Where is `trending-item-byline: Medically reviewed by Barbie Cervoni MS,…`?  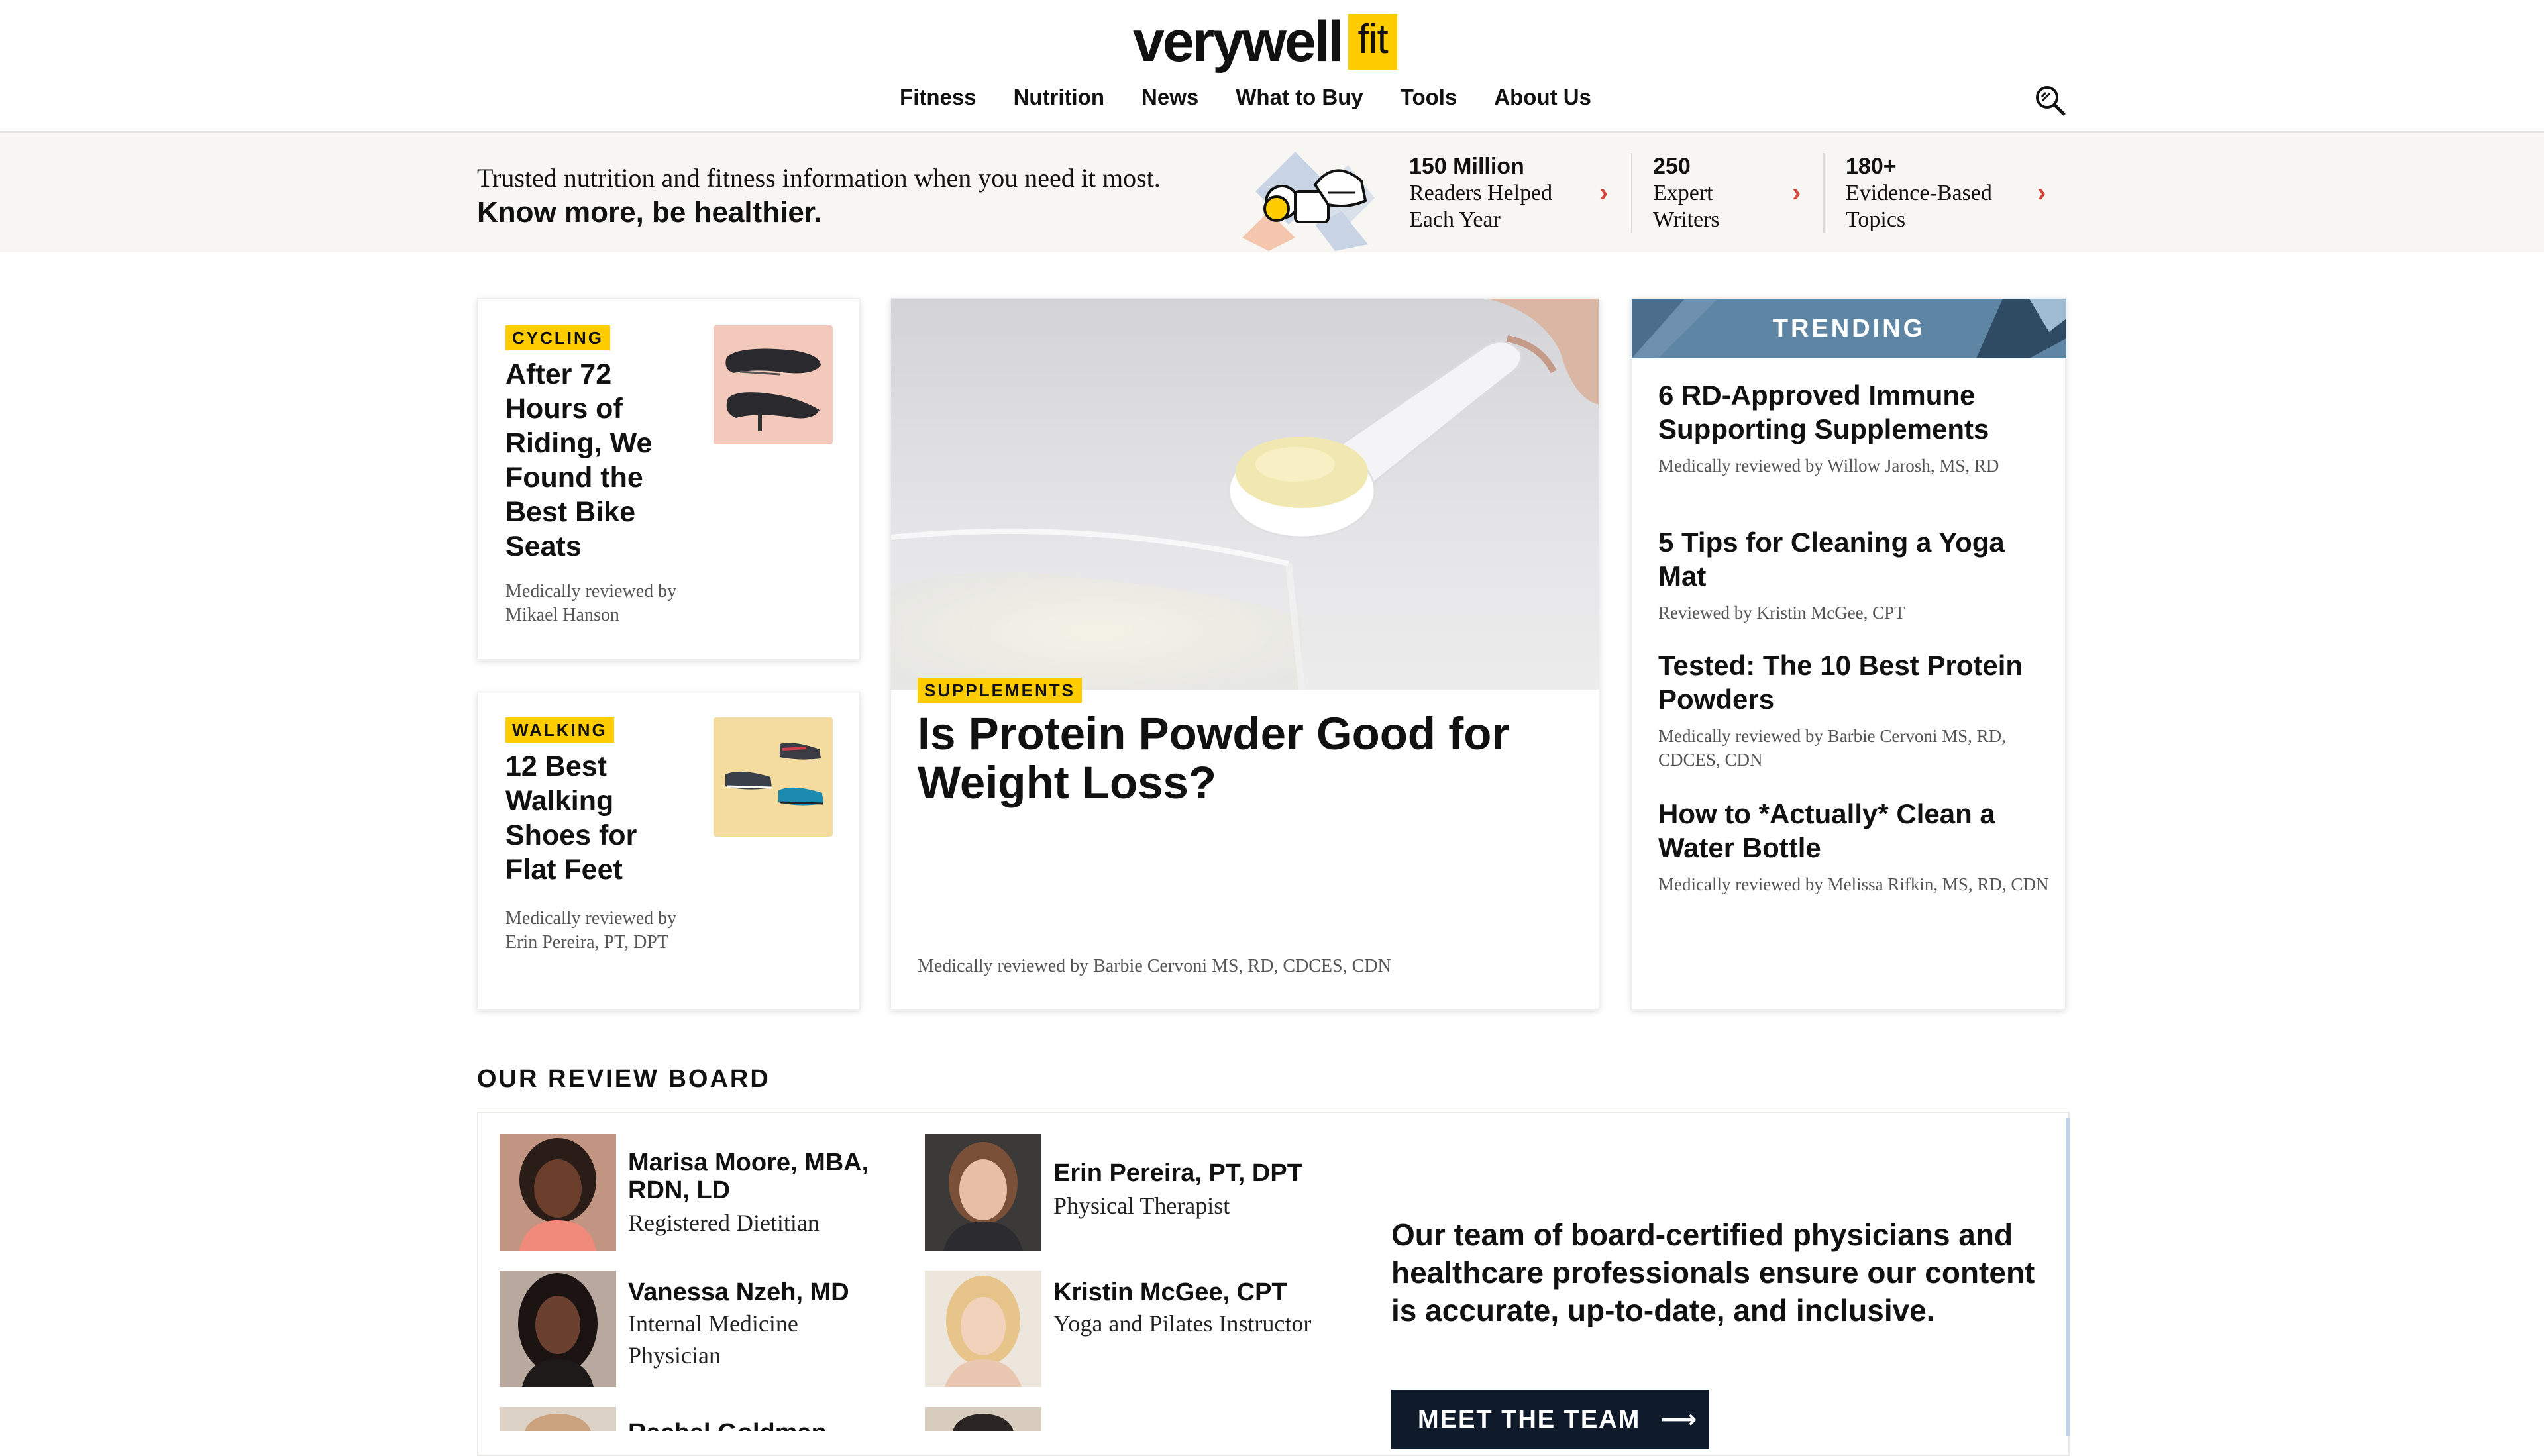
trending-item-byline: Medically reviewed by Barbie Cervoni MS,… is located at coordinates (1832, 748).